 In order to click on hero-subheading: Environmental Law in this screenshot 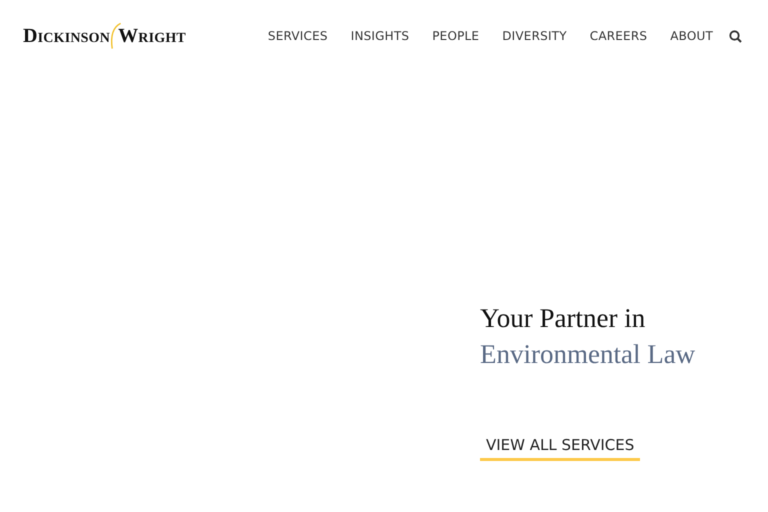, I will do `click(588, 354)`.